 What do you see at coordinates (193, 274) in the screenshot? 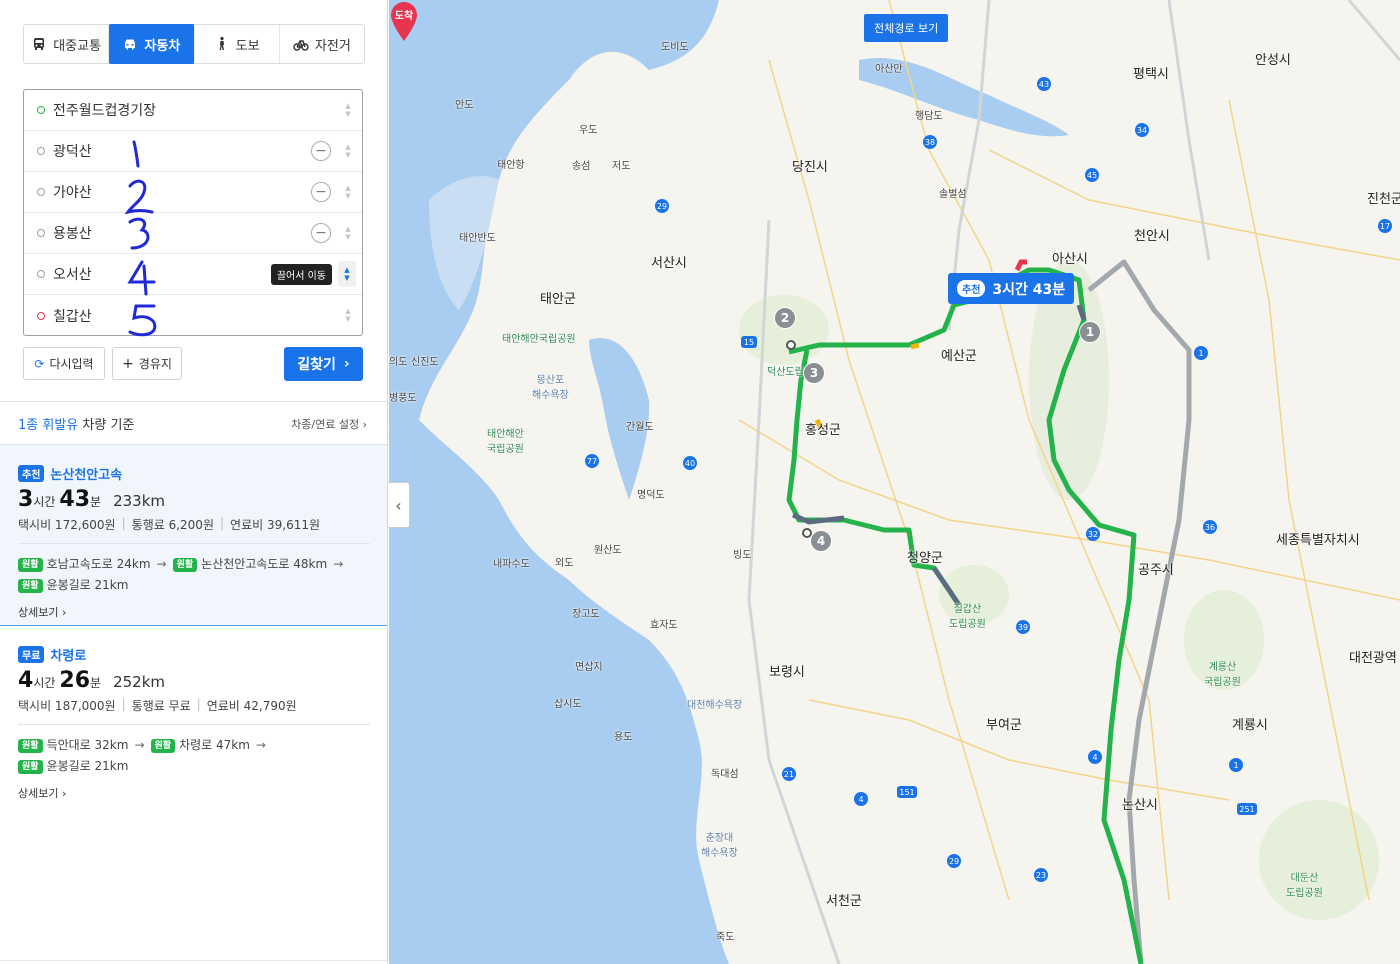
I see `stop-waypoint-4: 오서산 끌어서 이동 ▲ ▼` at bounding box center [193, 274].